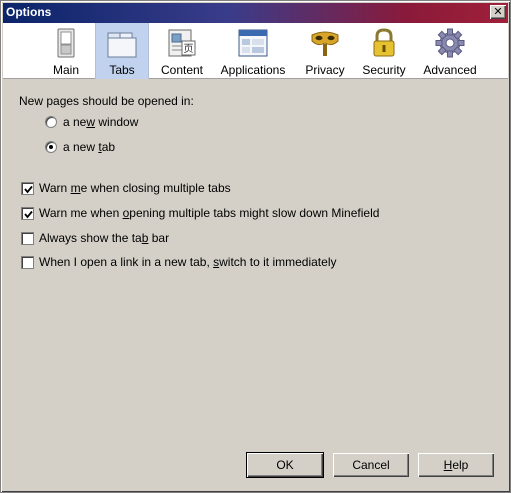  I want to click on security-lock-icon, so click(384, 42).